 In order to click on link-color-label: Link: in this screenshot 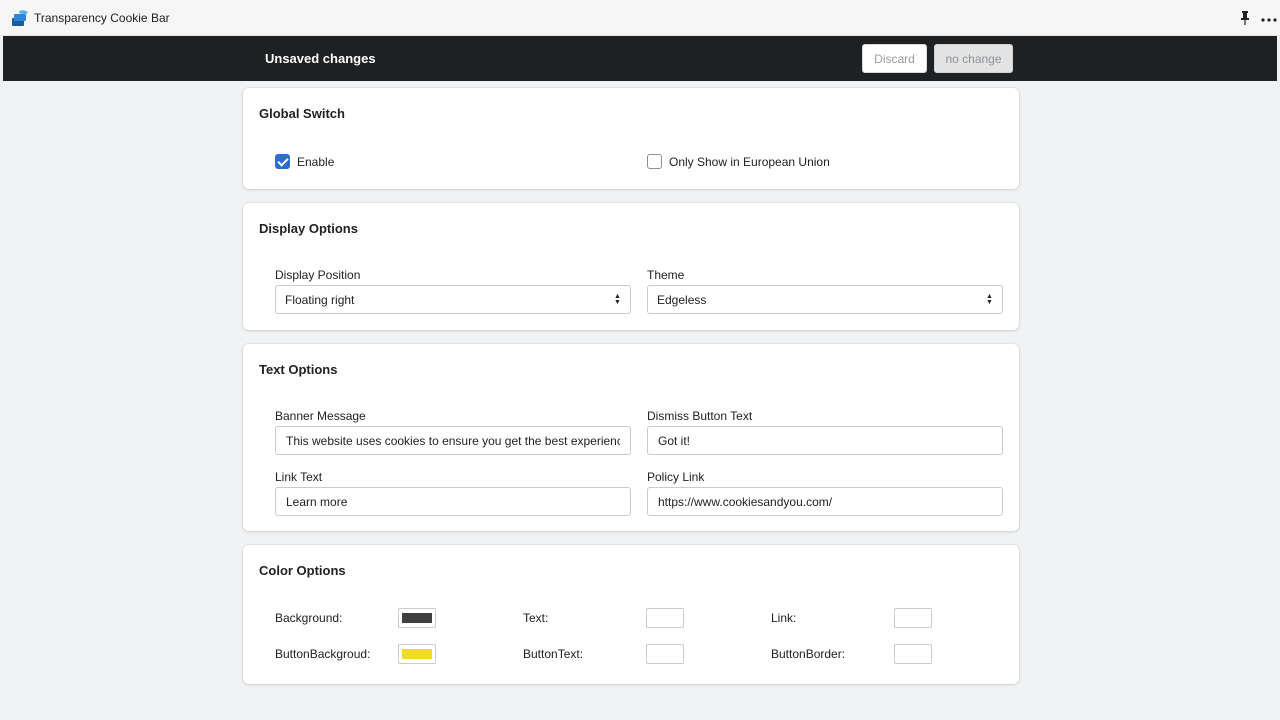, I will do `click(784, 618)`.